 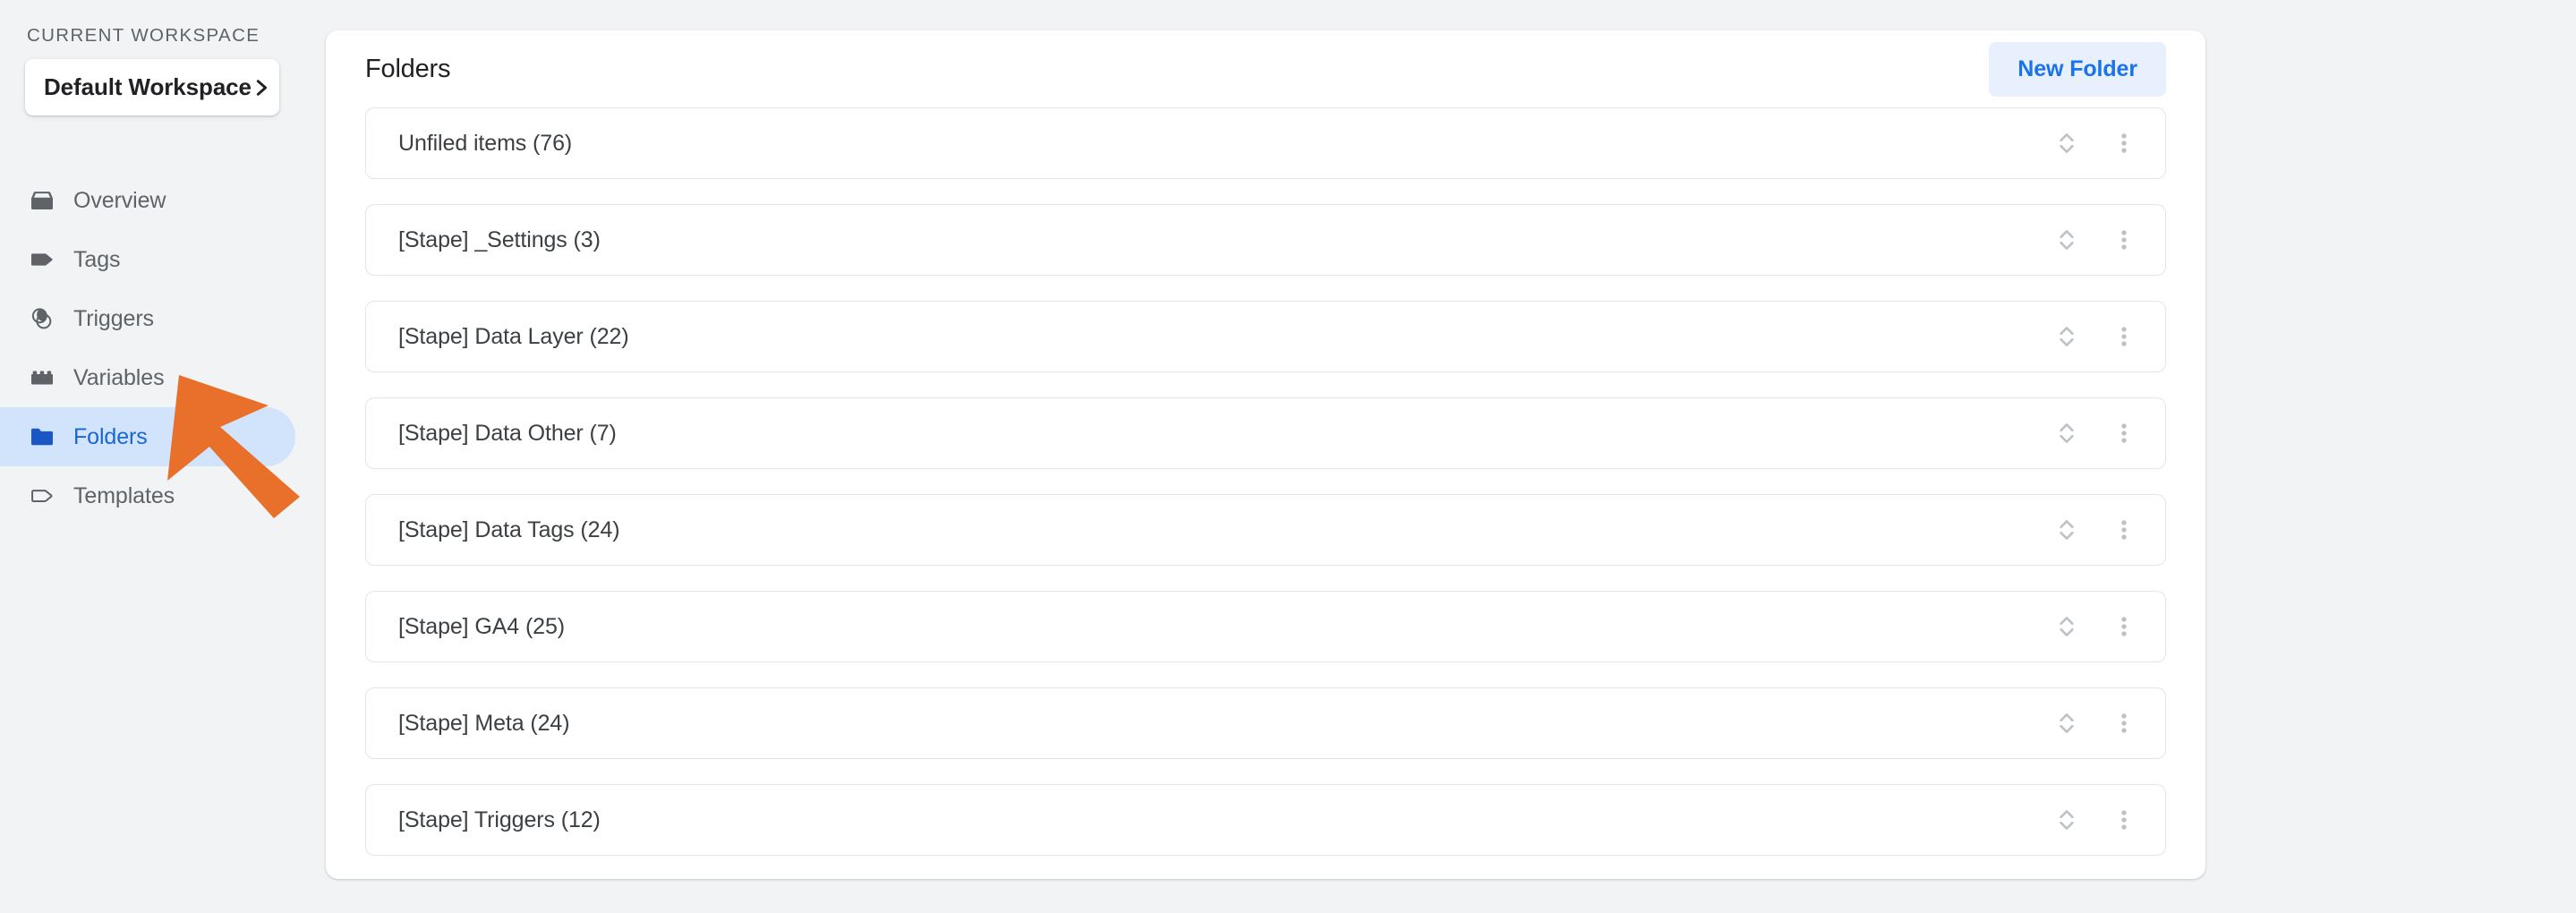 What do you see at coordinates (1265, 530) in the screenshot?
I see `folder-row: [Stape] Data Tags (24)` at bounding box center [1265, 530].